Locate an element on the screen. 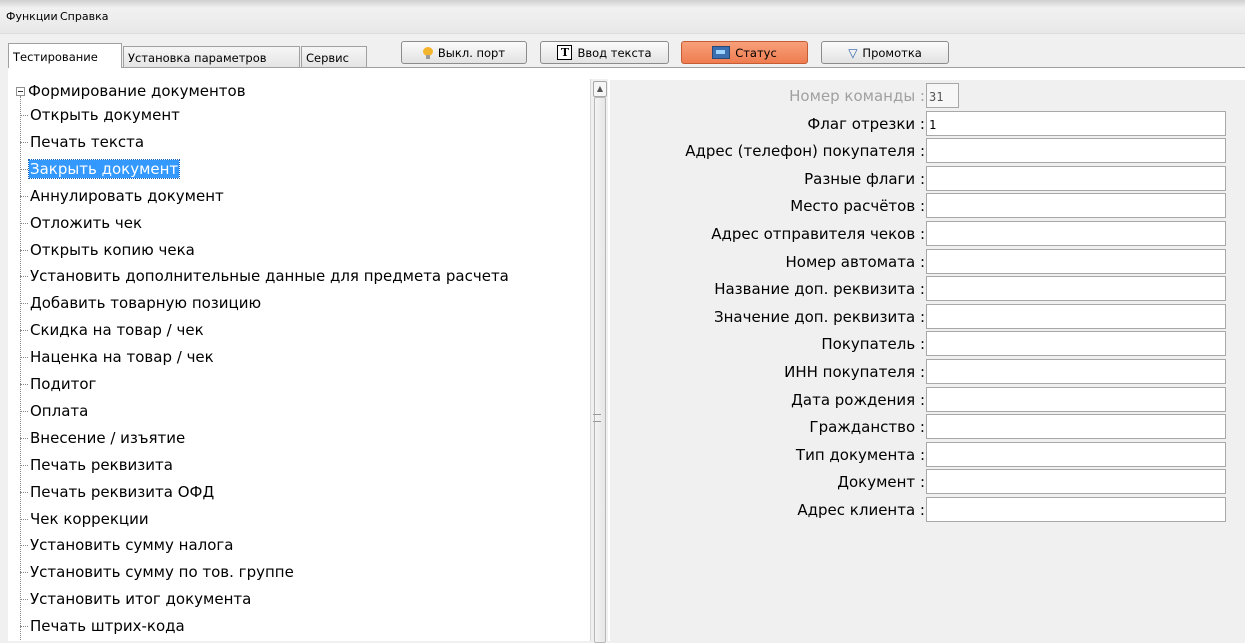  tree-item-label: Открыть документ is located at coordinates (105, 115).